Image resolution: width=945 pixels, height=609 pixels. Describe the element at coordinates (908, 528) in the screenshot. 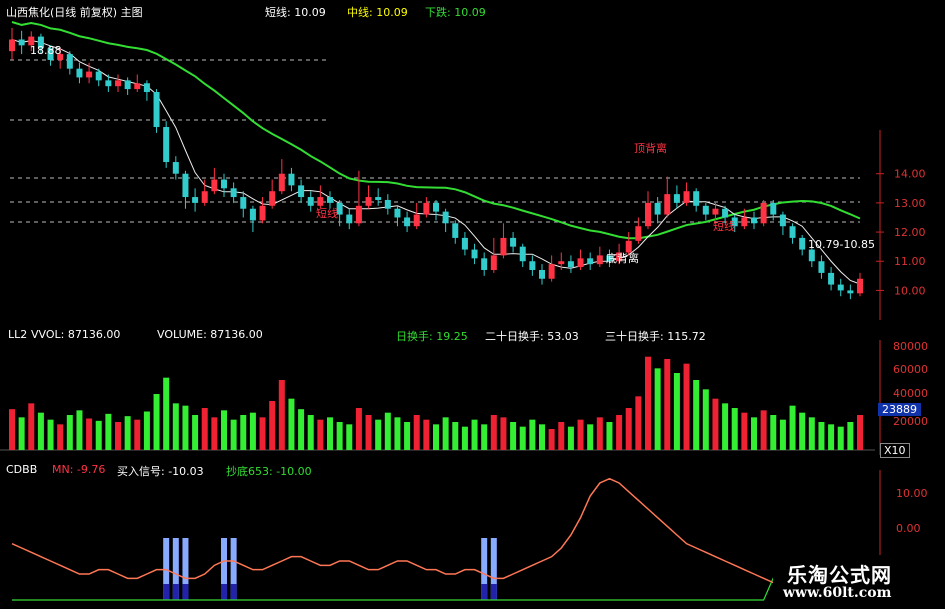

I see `ind-tick-1: 0.00` at that location.